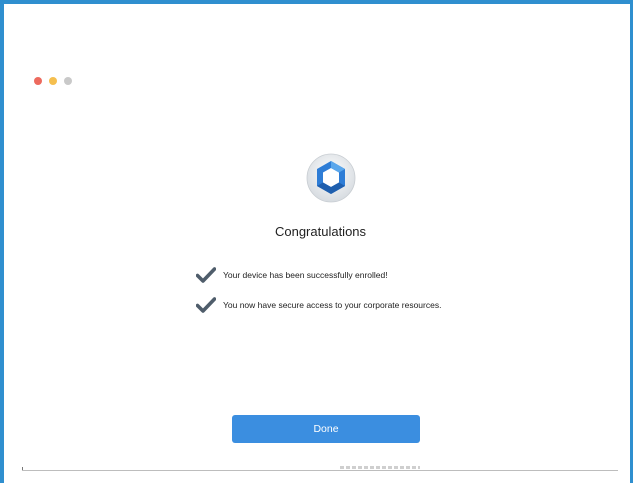 The height and width of the screenshot is (483, 633). What do you see at coordinates (320, 231) in the screenshot?
I see `page-title: Congratulations` at bounding box center [320, 231].